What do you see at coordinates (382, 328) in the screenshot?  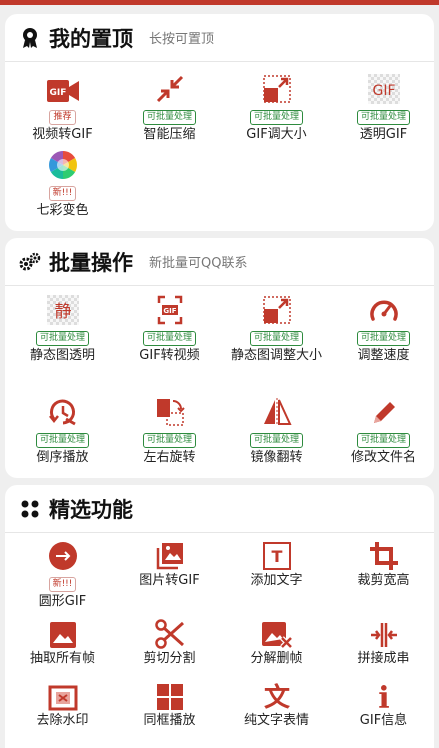 I see `tool-adjust-speed: 可批量处理 调整速度` at bounding box center [382, 328].